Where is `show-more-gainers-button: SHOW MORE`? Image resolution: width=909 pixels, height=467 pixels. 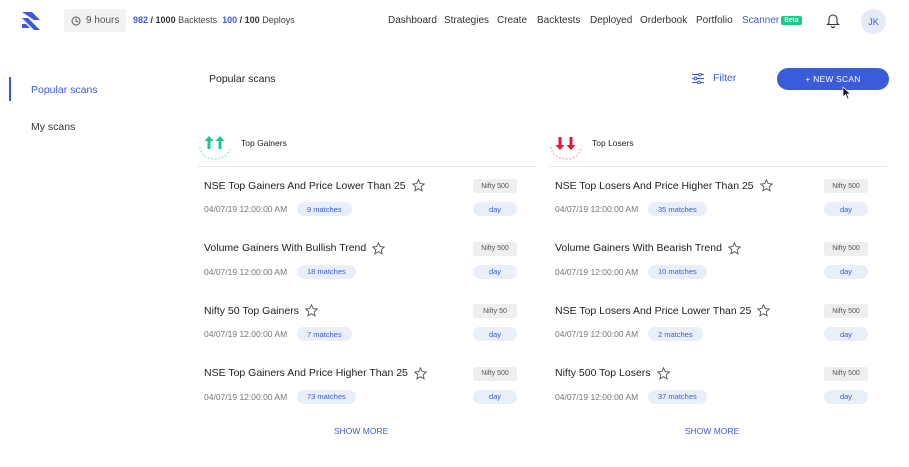
show-more-gainers-button: SHOW MORE is located at coordinates (361, 431).